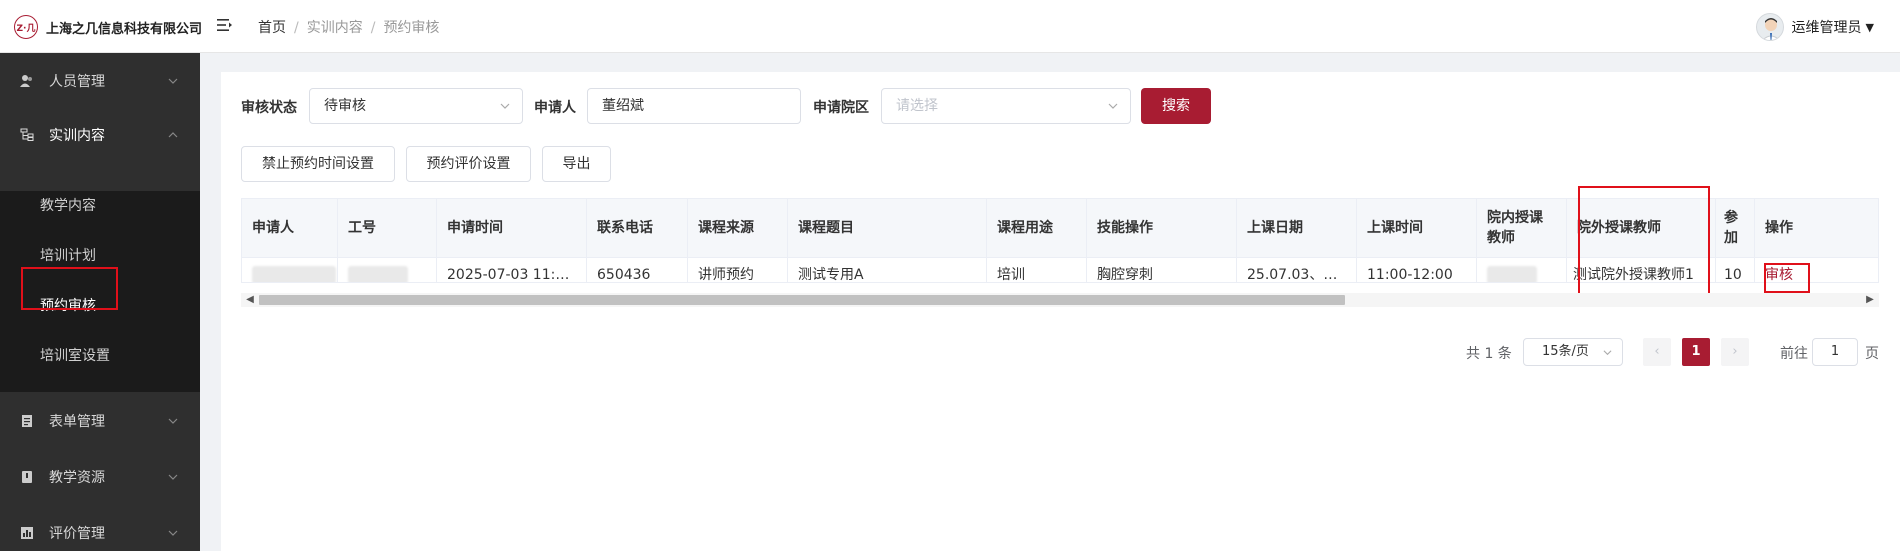  I want to click on campus-select: 请选择, so click(1006, 106).